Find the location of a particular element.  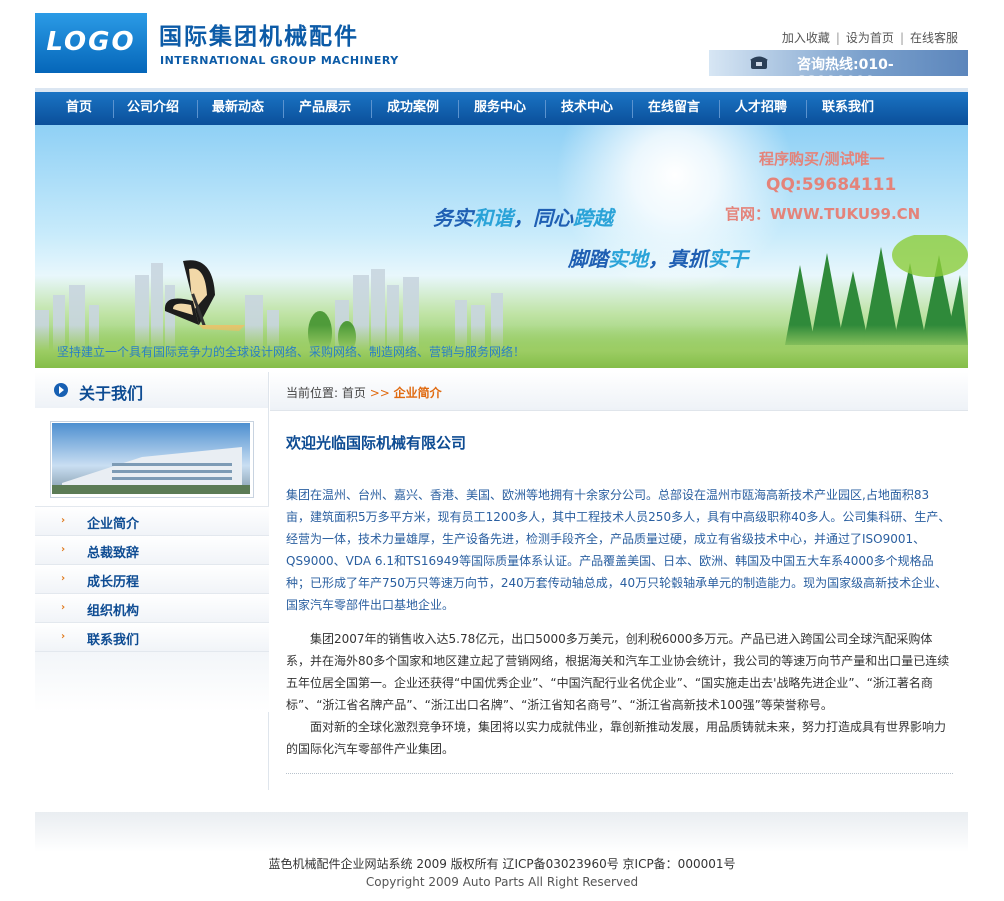

brand-name-en: INTERNATIONAL GROUP MACHINERY is located at coordinates (279, 60).